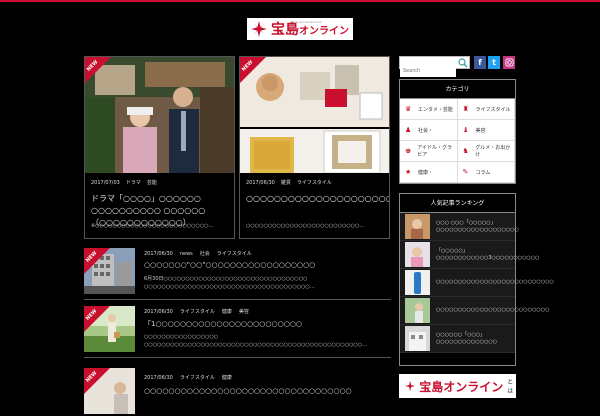 This screenshot has height=416, width=600. Describe the element at coordinates (428, 71) in the screenshot. I see `search-input` at that location.